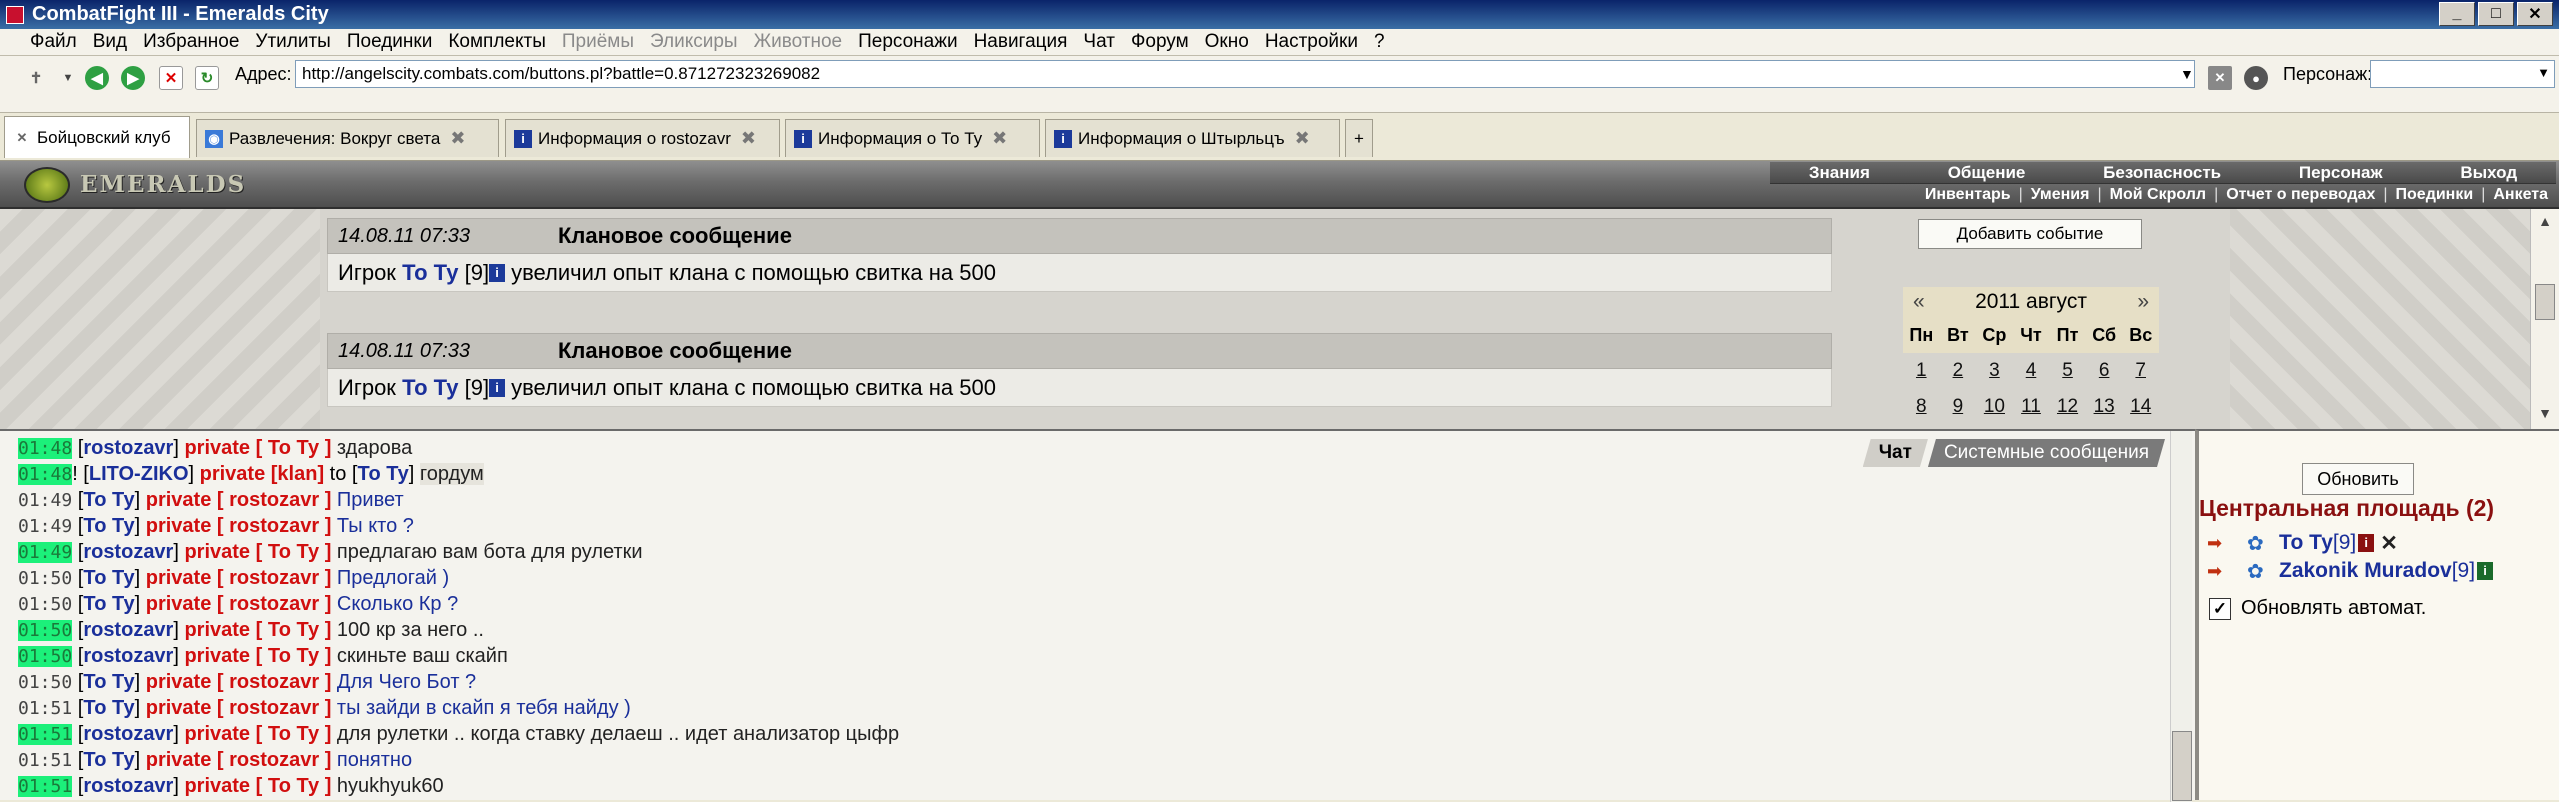  I want to click on menu-item: Форум, so click(1160, 42).